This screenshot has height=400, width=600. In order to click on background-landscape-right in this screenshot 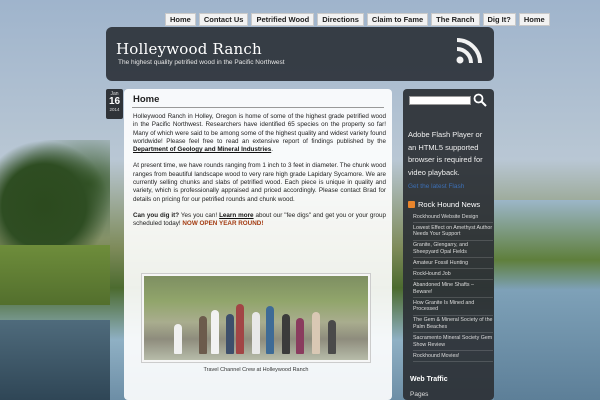, I will do `click(547, 300)`.